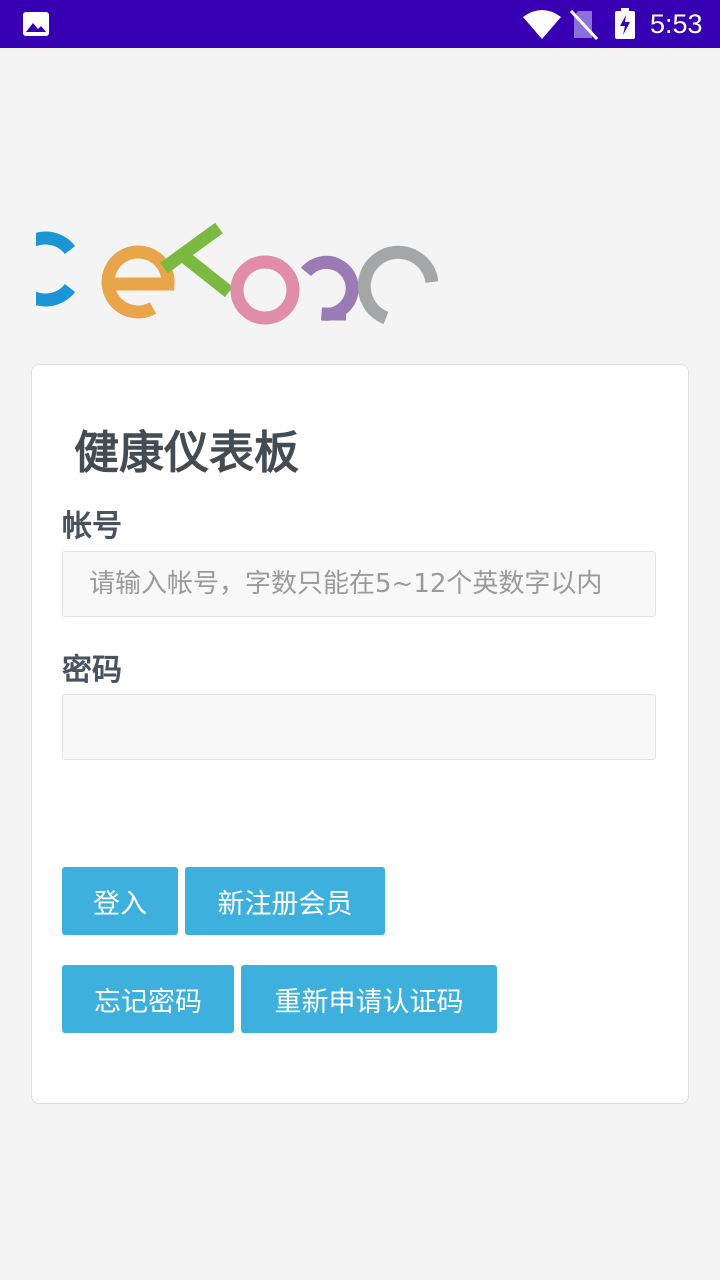 This screenshot has width=720, height=1280. I want to click on battery-charging-icon, so click(625, 23).